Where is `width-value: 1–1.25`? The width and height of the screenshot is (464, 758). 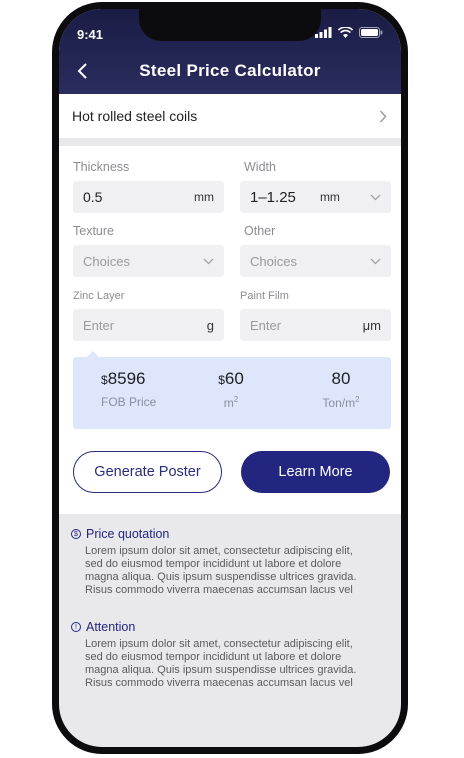
width-value: 1–1.25 is located at coordinates (273, 197).